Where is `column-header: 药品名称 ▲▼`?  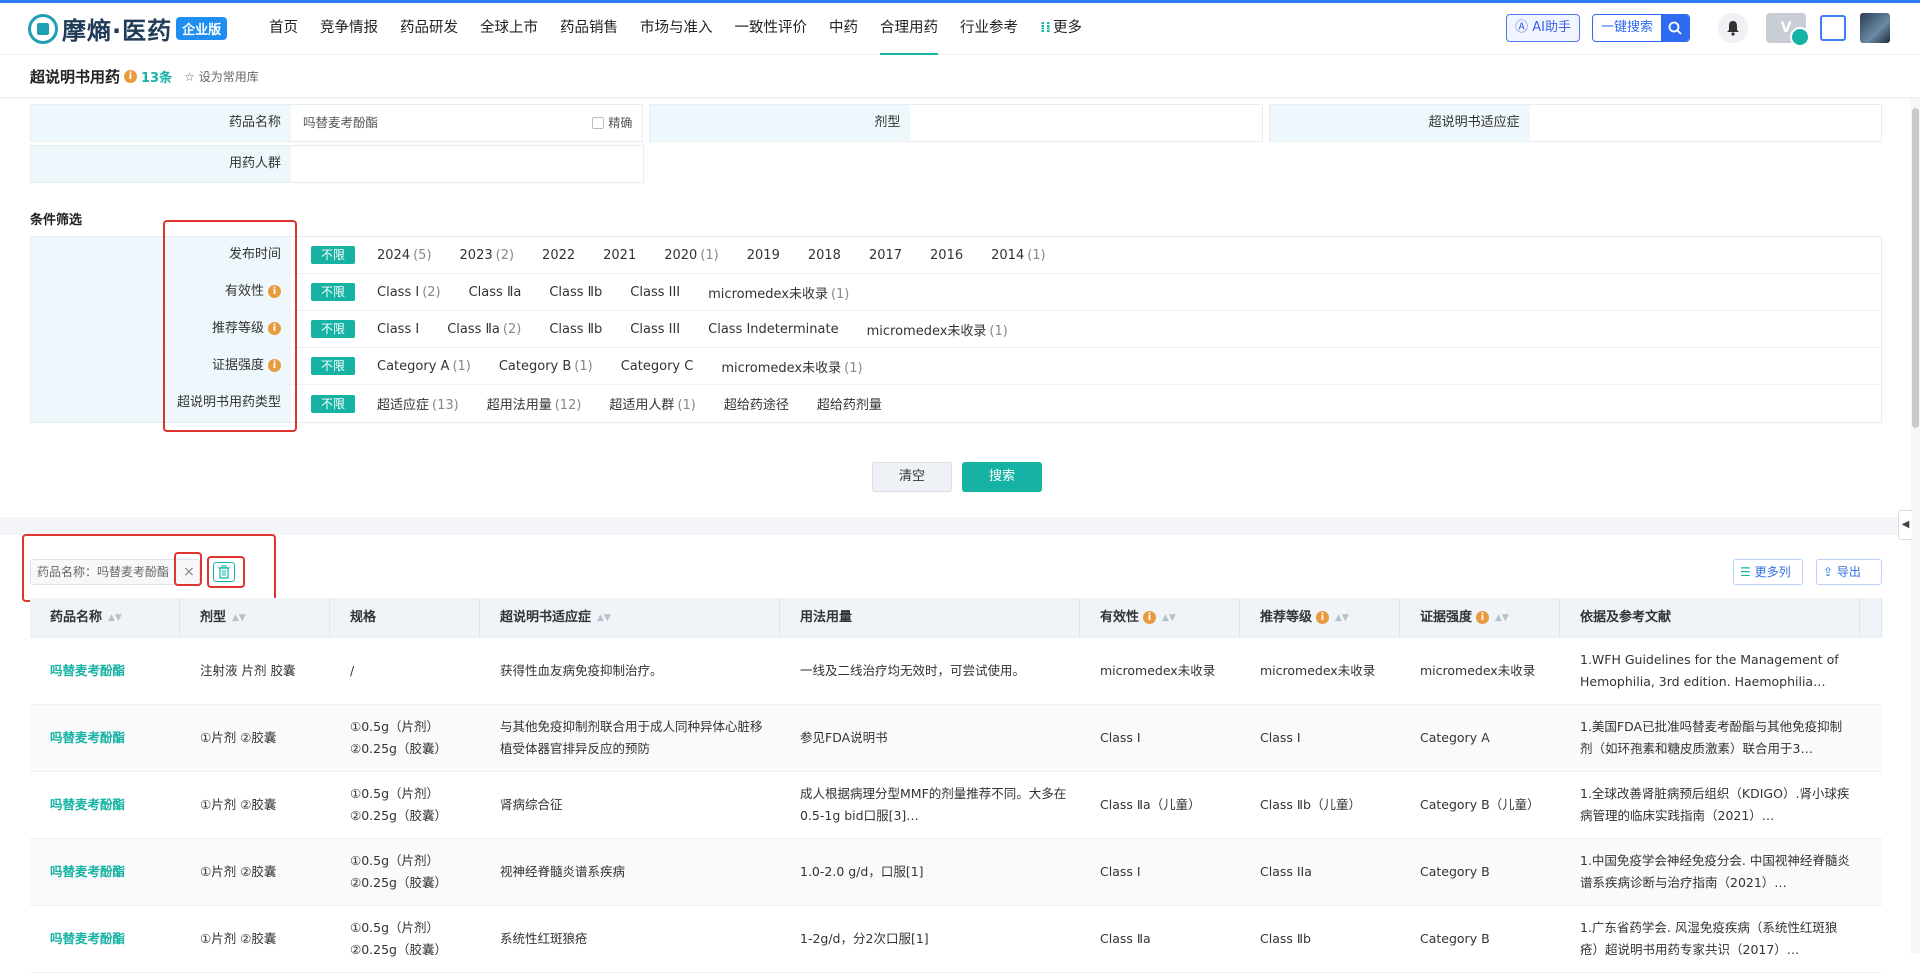
column-header: 药品名称 ▲▼ is located at coordinates (105, 617).